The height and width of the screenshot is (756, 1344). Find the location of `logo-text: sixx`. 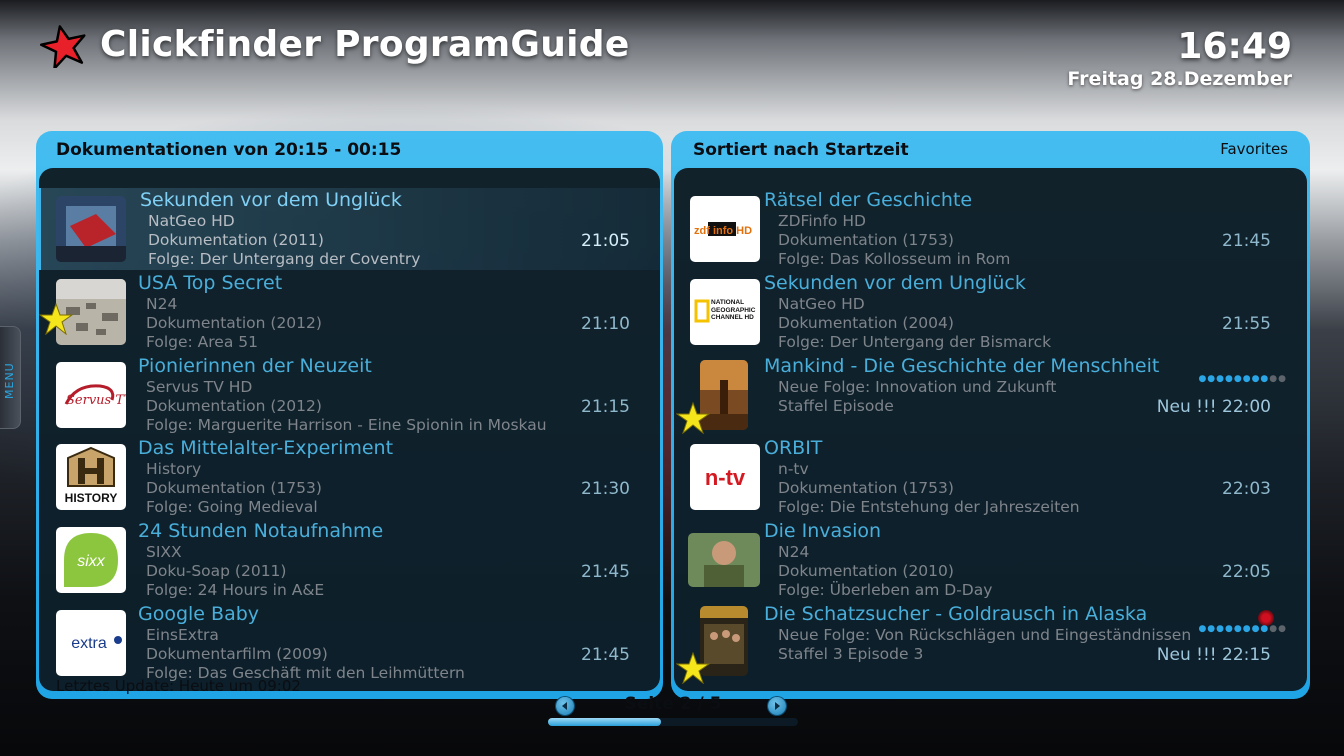

logo-text: sixx is located at coordinates (91, 561).